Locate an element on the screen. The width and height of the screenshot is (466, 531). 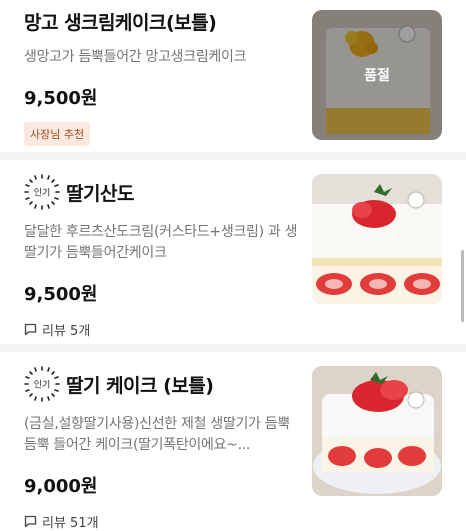
item-title: 딸기 케이크 (보틀) is located at coordinates (140, 385).